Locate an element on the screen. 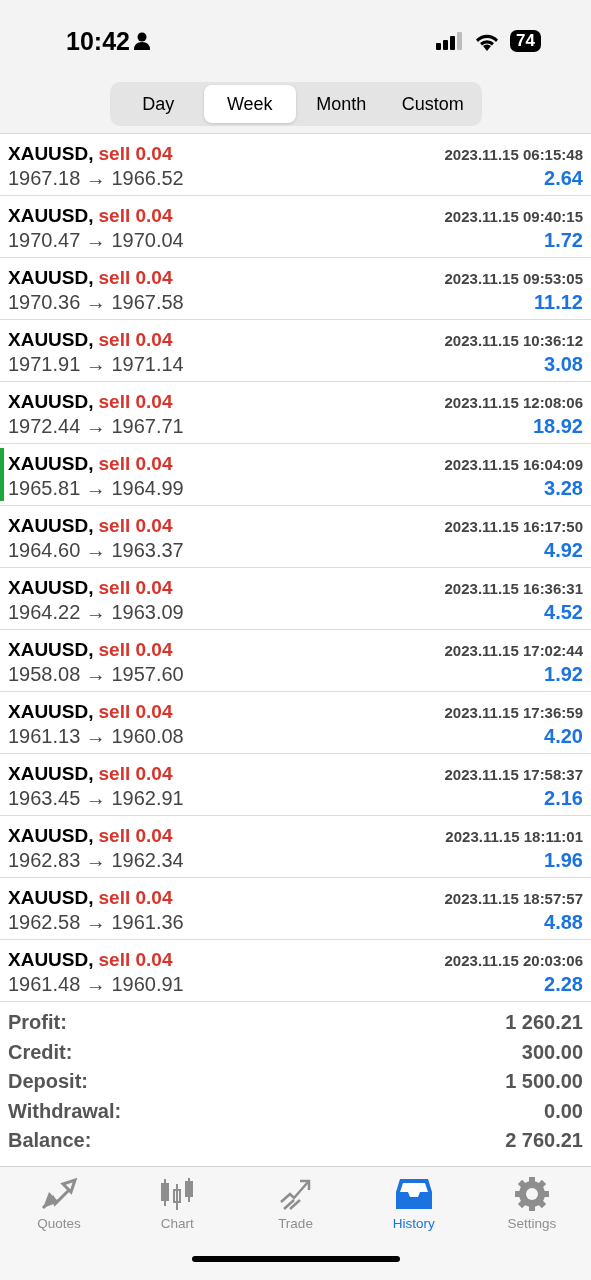 The width and height of the screenshot is (591, 1280). deal-prices: 1967.18 → 1966.52 is located at coordinates (96, 178).